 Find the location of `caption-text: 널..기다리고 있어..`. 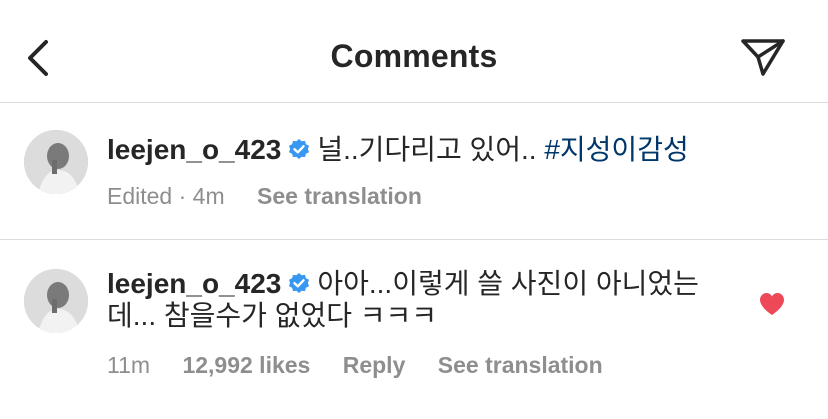

caption-text: 널..기다리고 있어.. is located at coordinates (431, 149).